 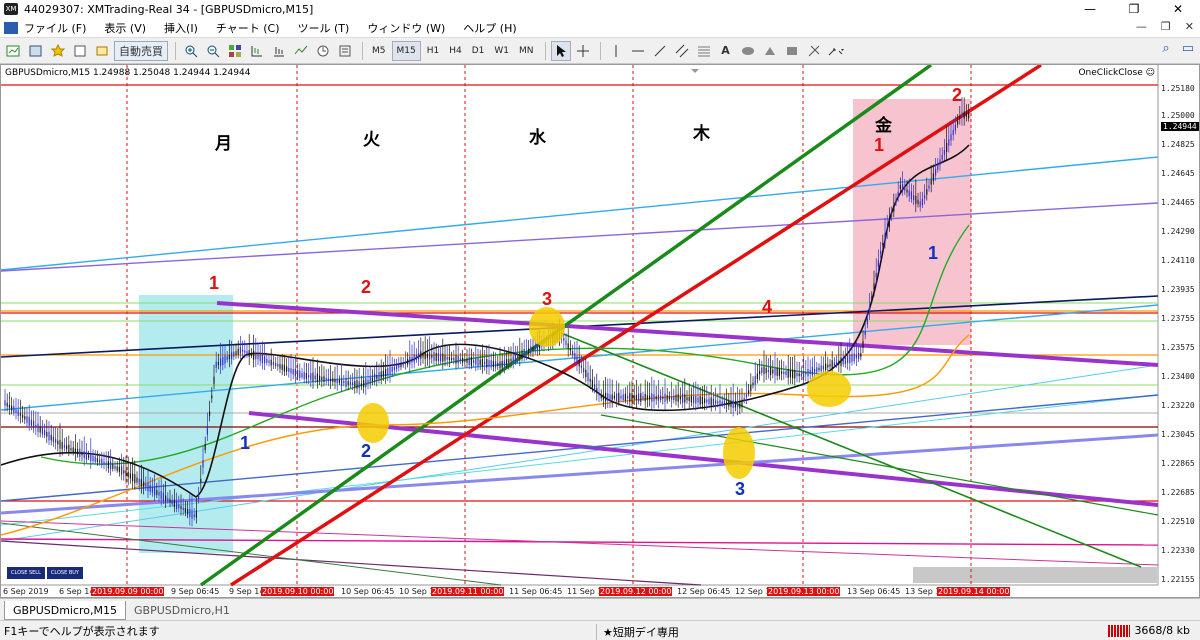 What do you see at coordinates (468, 591) in the screenshot?
I see `day-separator-label: 2019.09.11 00:00` at bounding box center [468, 591].